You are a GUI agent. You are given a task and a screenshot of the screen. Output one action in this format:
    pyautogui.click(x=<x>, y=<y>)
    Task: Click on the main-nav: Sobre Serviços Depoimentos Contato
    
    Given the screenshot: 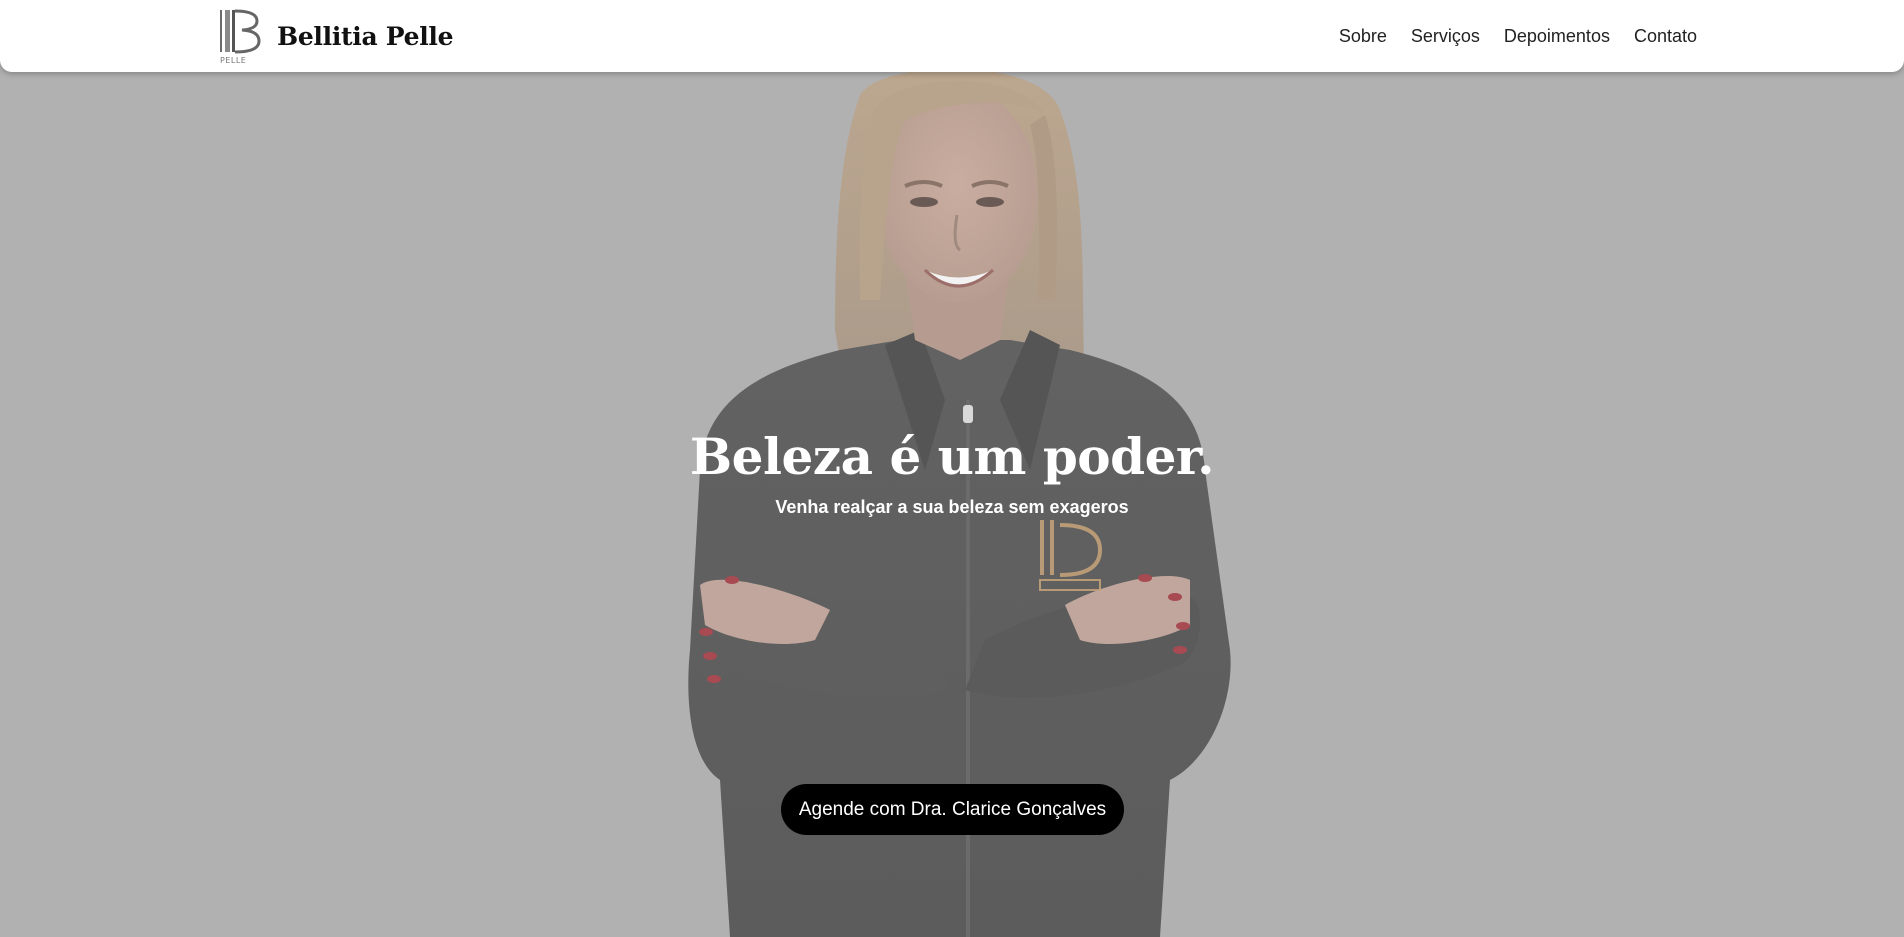 What is the action you would take?
    pyautogui.click(x=1518, y=36)
    